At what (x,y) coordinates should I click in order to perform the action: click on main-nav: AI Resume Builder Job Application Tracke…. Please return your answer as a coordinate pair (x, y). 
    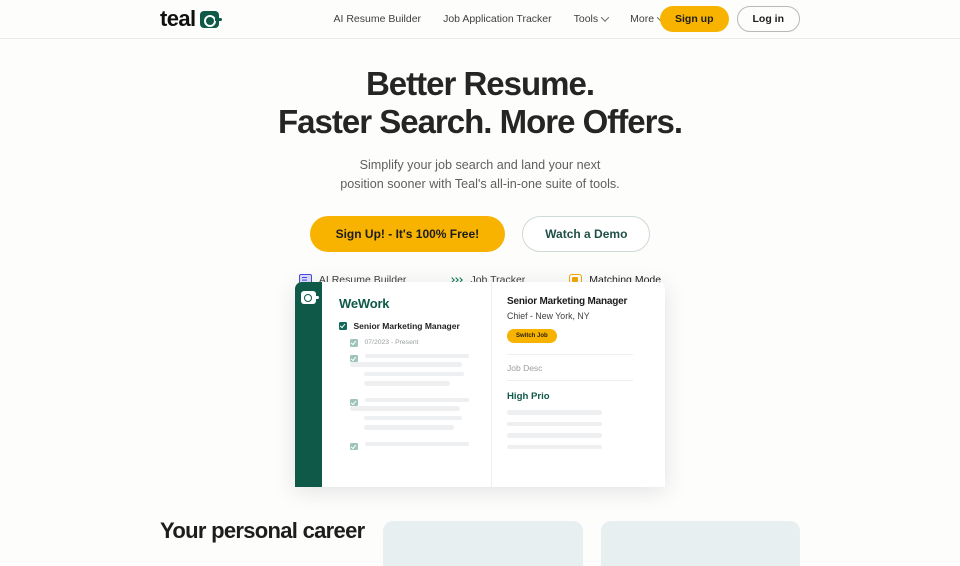
    Looking at the image, I should click on (500, 19).